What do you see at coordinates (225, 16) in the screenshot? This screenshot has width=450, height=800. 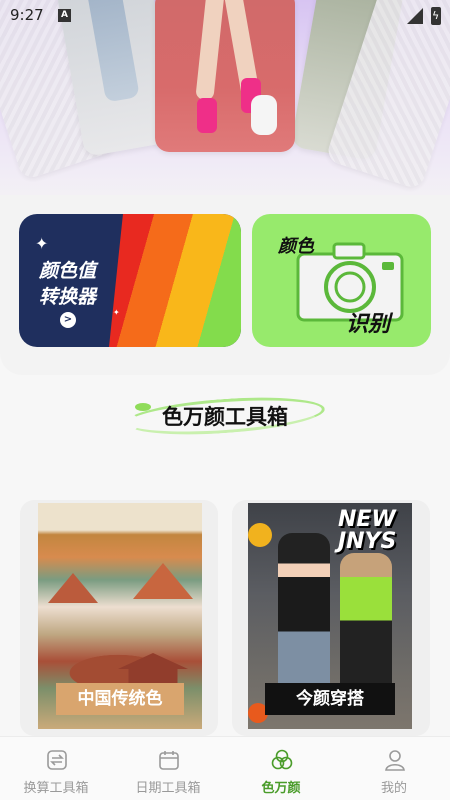 I see `status-bar: 9:27 A` at bounding box center [225, 16].